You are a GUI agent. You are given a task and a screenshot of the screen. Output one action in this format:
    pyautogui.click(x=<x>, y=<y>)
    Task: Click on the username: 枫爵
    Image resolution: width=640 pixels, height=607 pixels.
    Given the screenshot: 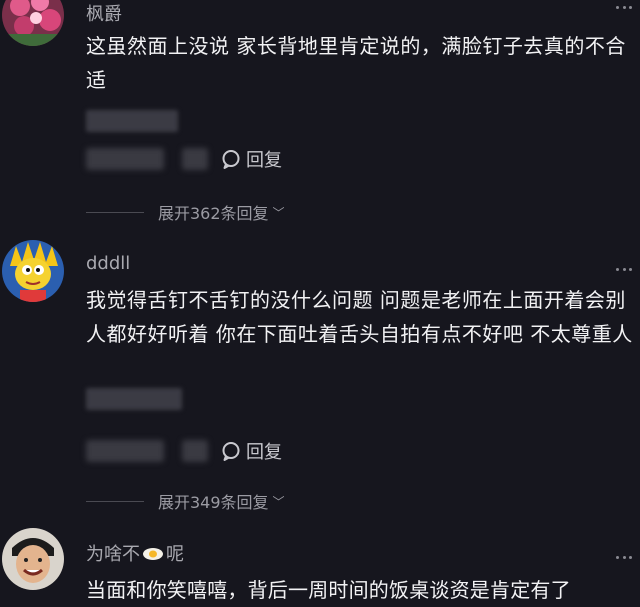 What is the action you would take?
    pyautogui.click(x=104, y=13)
    